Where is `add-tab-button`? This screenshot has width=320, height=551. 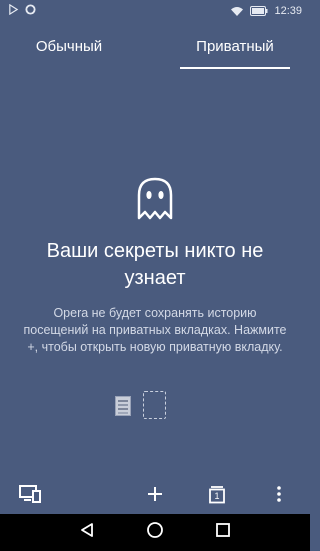
add-tab-button is located at coordinates (155, 496).